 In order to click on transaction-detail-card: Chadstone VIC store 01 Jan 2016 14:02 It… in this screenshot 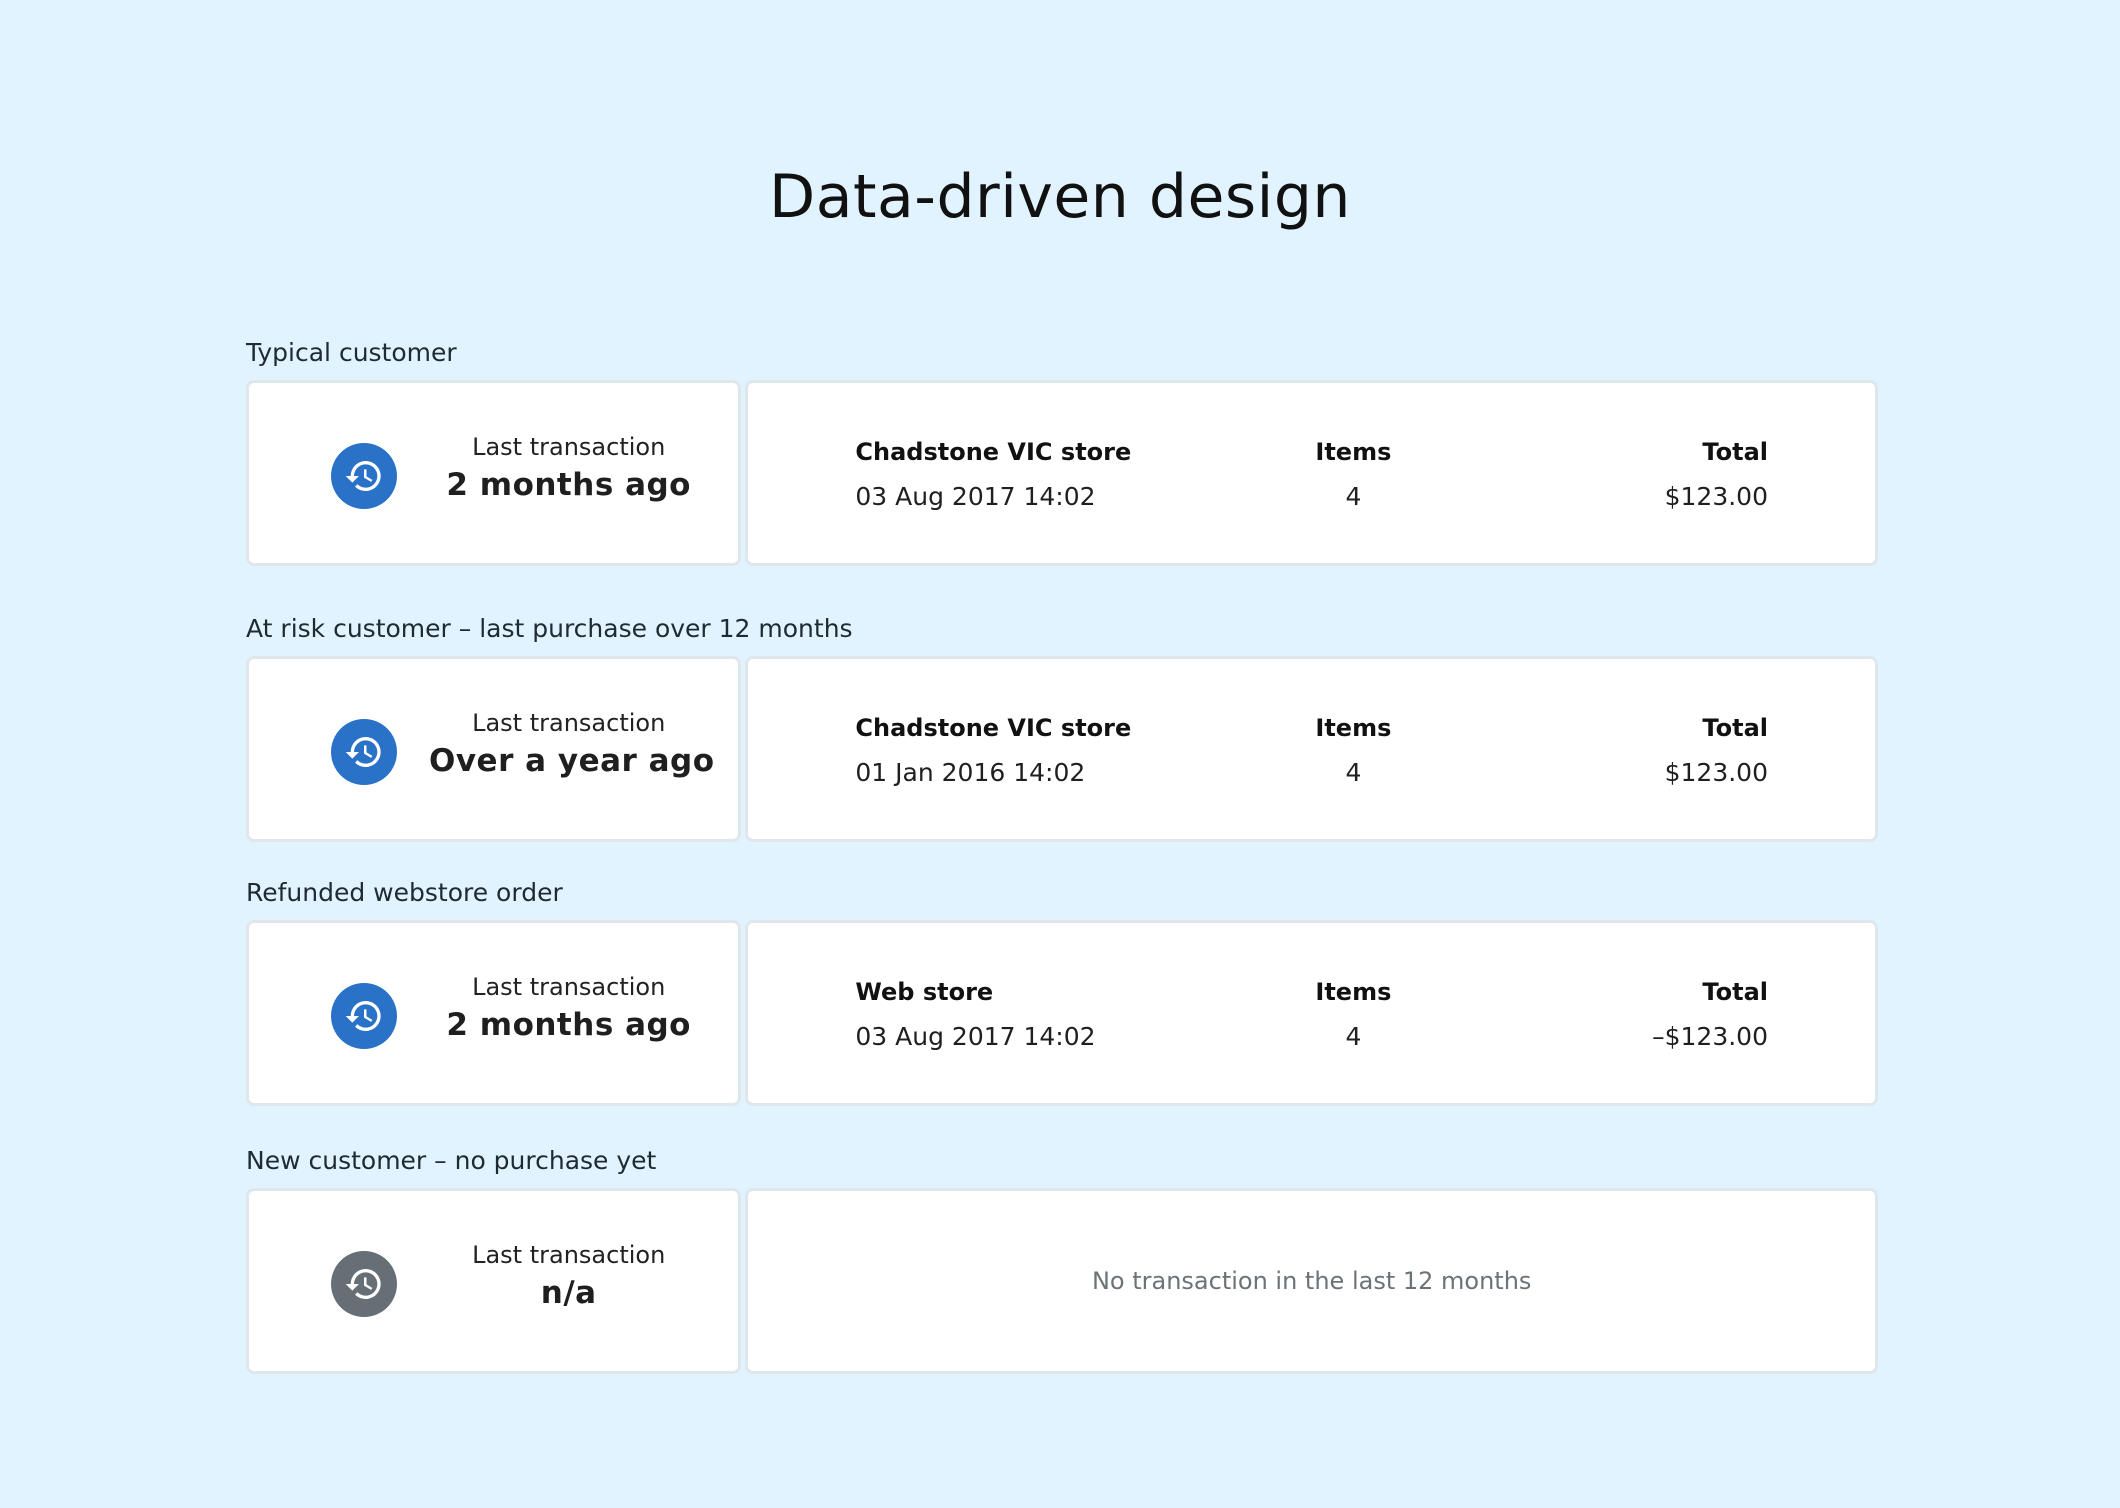, I will do `click(1311, 749)`.